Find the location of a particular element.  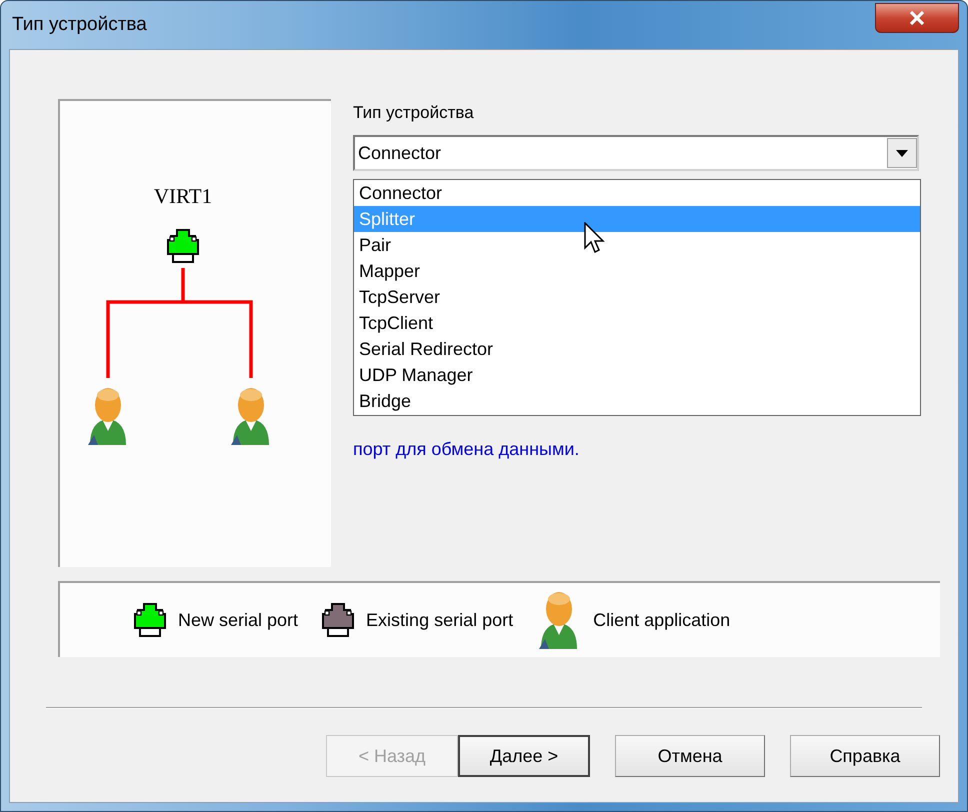

dropdown-option: Serial Redirector is located at coordinates (637, 349).